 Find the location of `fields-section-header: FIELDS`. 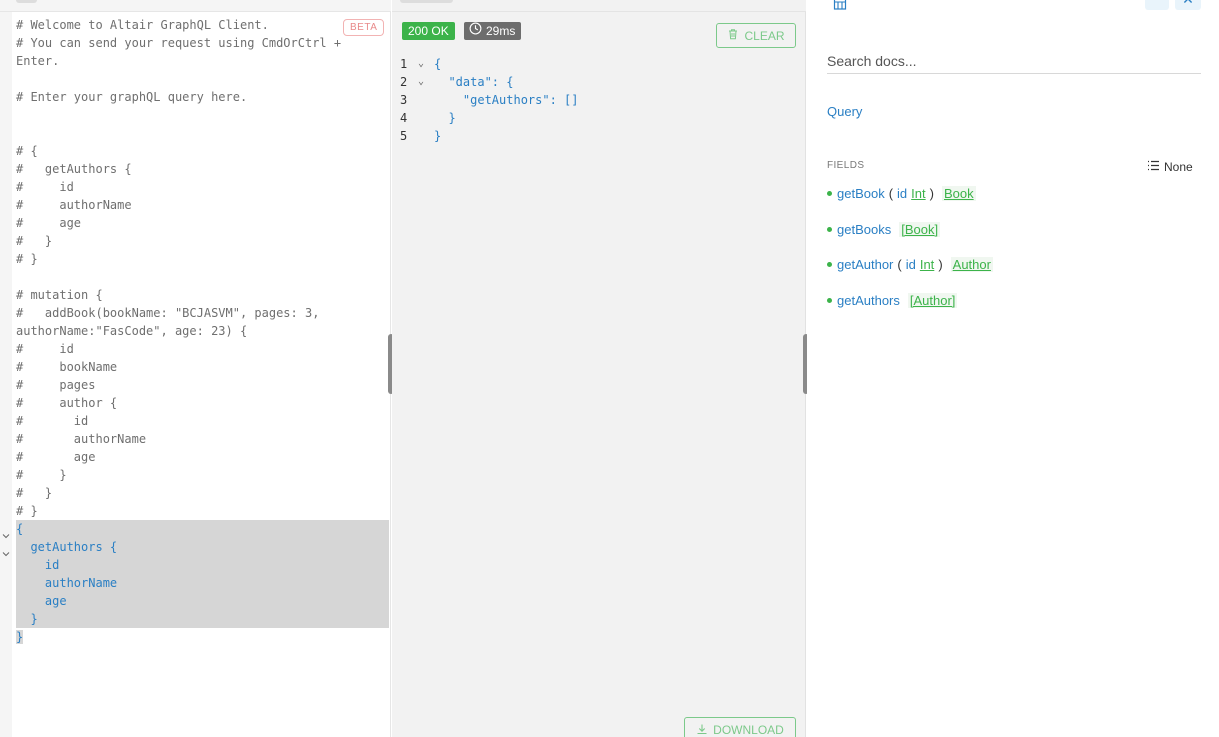

fields-section-header: FIELDS is located at coordinates (846, 165).